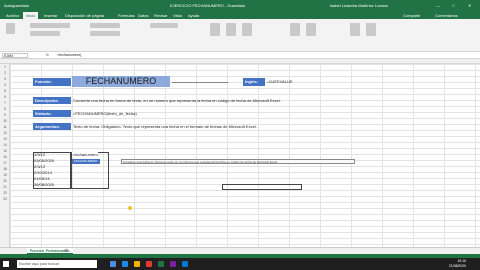 This screenshot has width=480, height=270. Describe the element at coordinates (295, 29) in the screenshot. I see `insert-cells-icon` at that location.